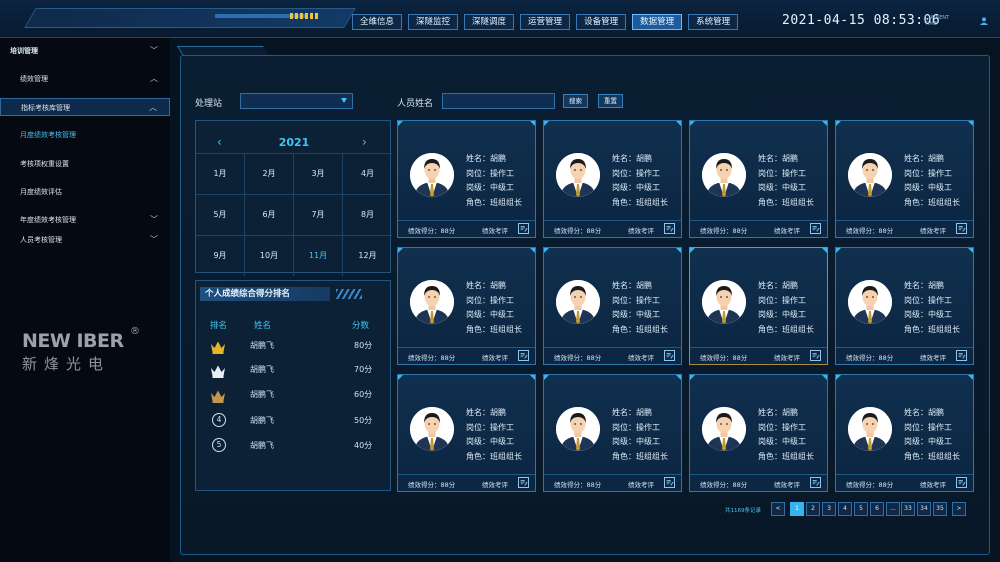  I want to click on name-input, so click(498, 101).